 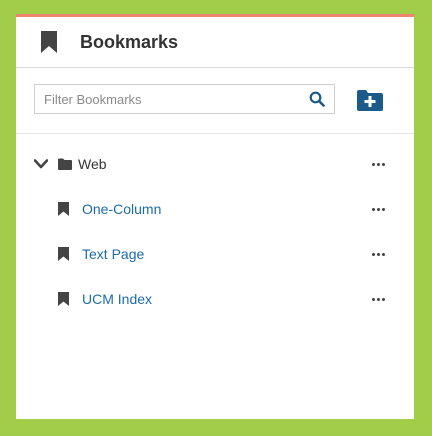 What do you see at coordinates (317, 99) in the screenshot?
I see `search-icon` at bounding box center [317, 99].